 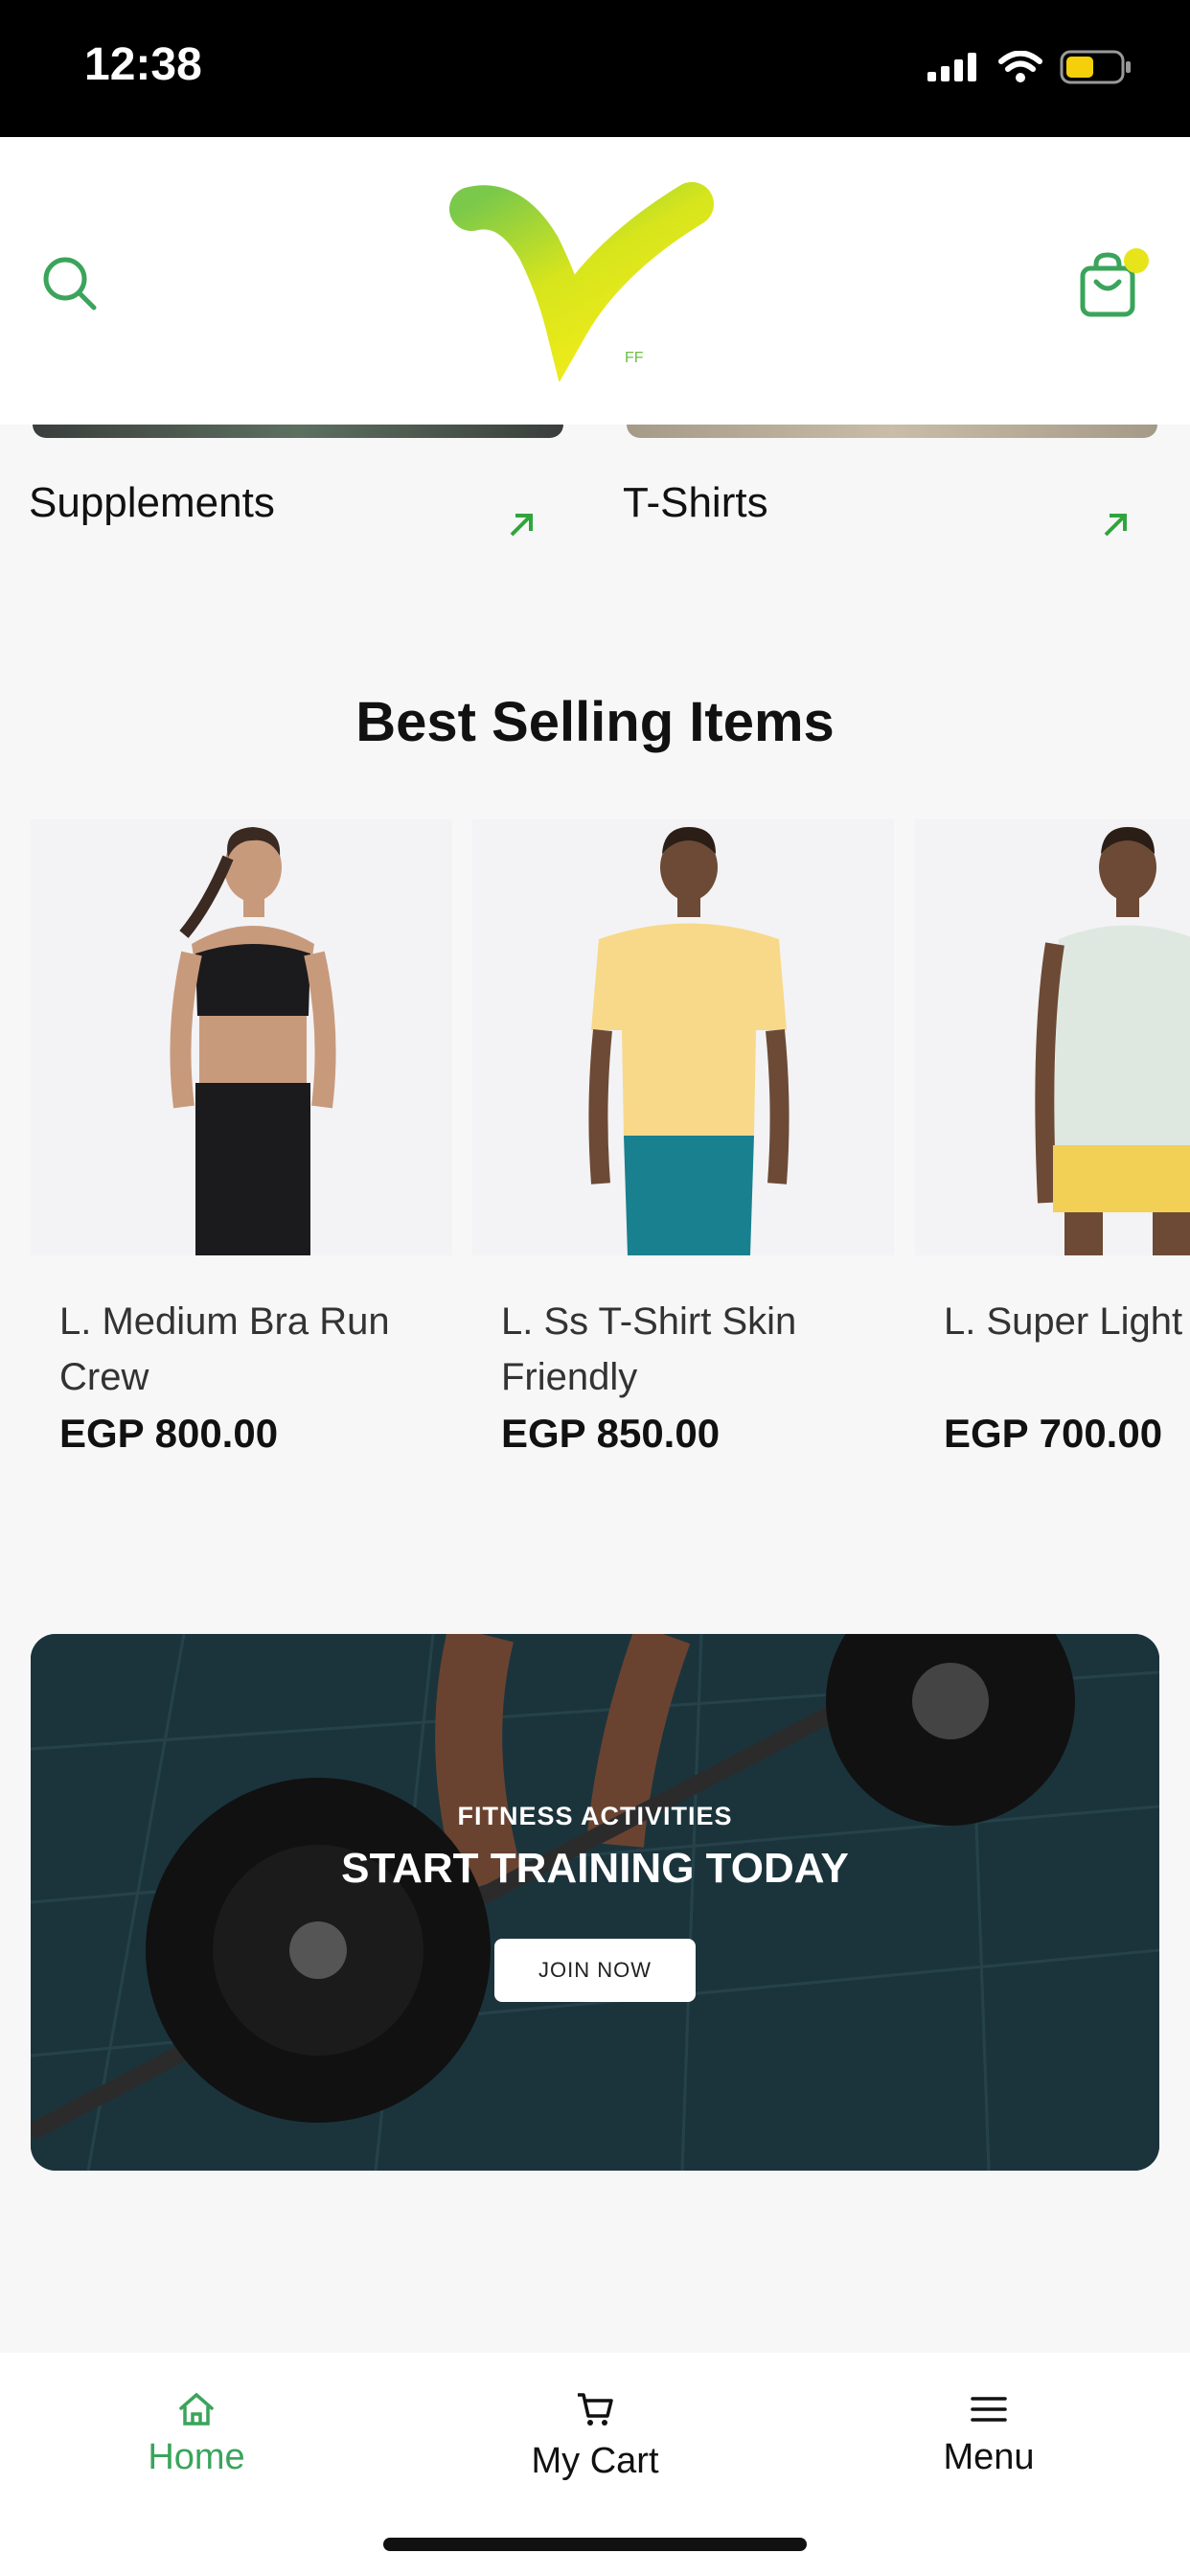 What do you see at coordinates (595, 2544) in the screenshot?
I see `home-indicator` at bounding box center [595, 2544].